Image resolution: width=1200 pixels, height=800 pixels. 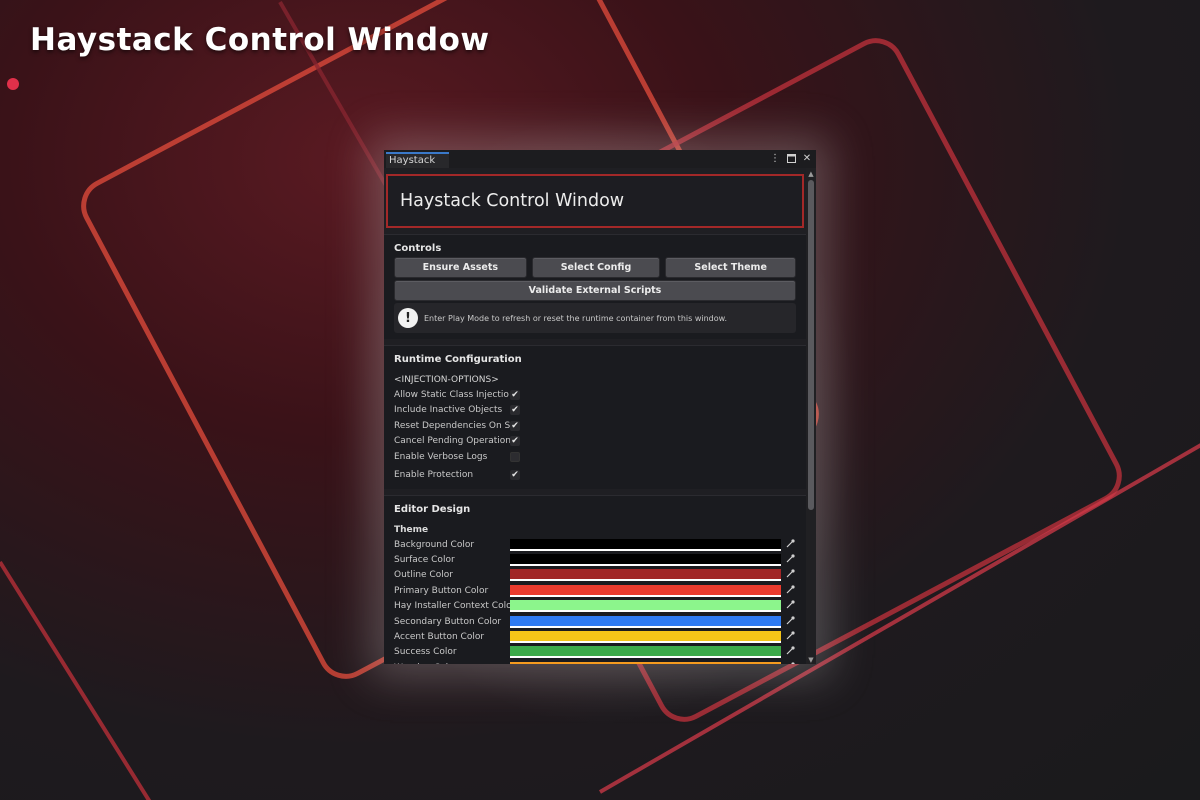 I want to click on color-label: Outline Color, so click(x=423, y=575).